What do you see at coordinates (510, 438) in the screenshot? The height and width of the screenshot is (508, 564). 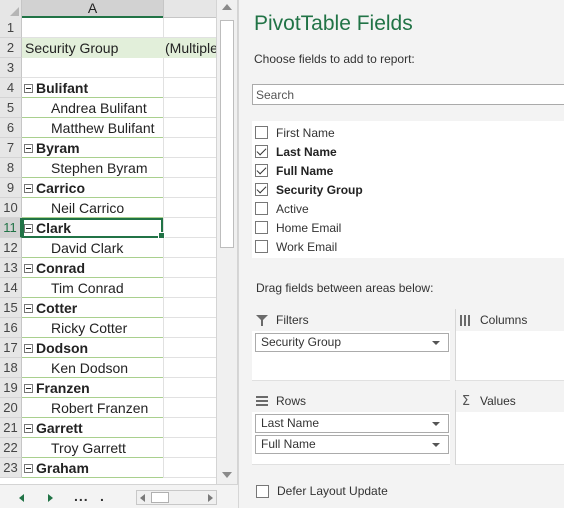 I see `values-area-drop-zone` at bounding box center [510, 438].